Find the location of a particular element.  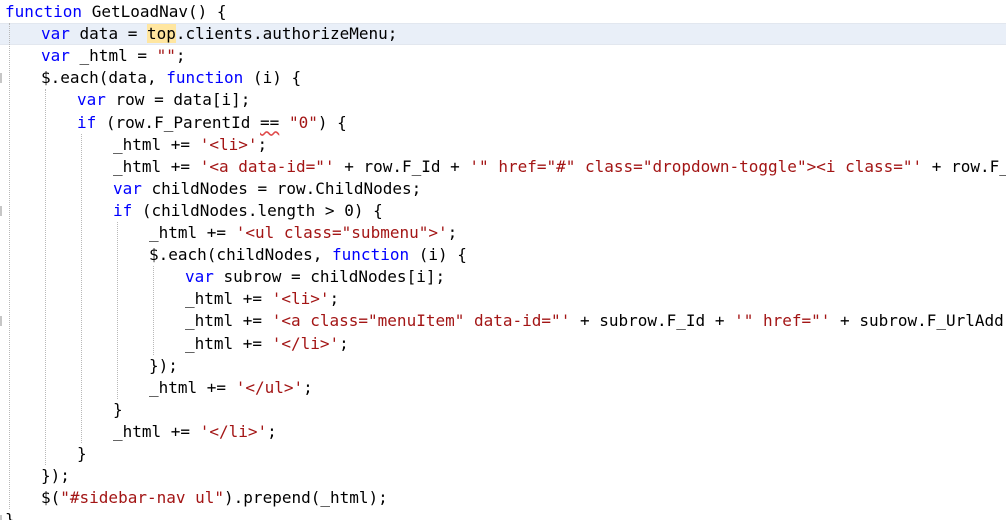

code-token: ) { is located at coordinates (332, 122).